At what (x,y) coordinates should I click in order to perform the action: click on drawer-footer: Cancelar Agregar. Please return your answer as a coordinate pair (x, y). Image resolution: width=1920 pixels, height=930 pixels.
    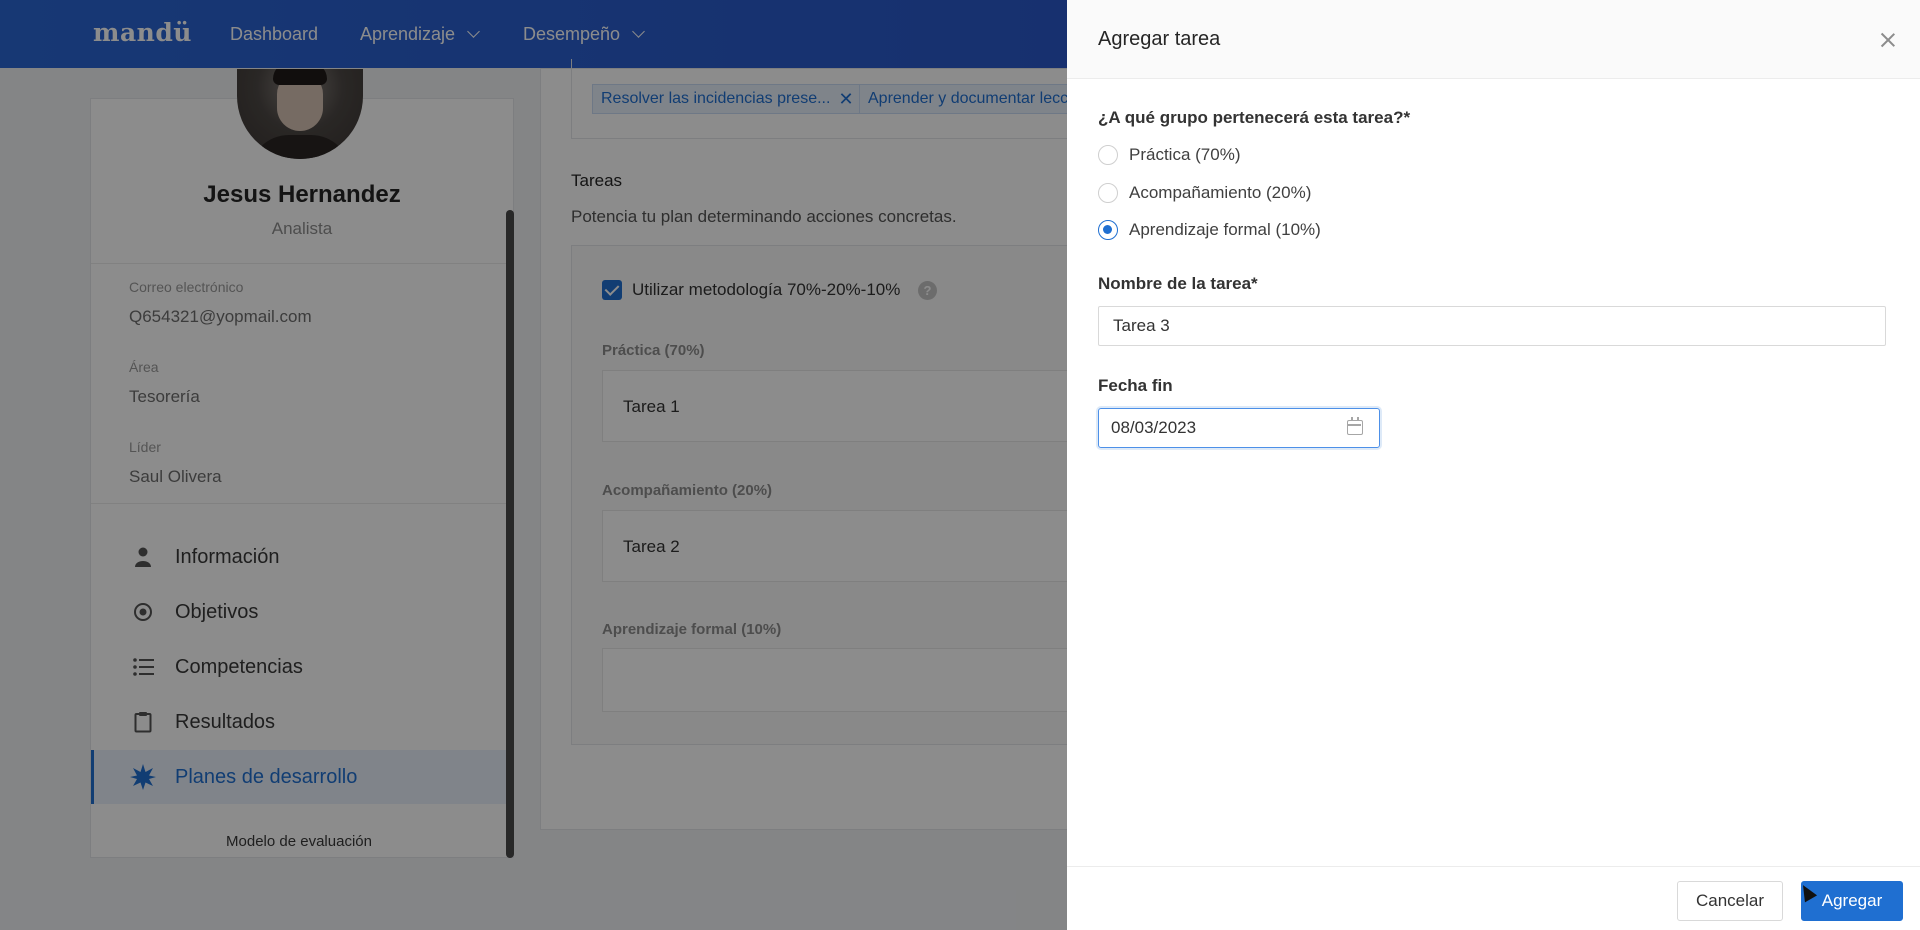
    Looking at the image, I should click on (1493, 898).